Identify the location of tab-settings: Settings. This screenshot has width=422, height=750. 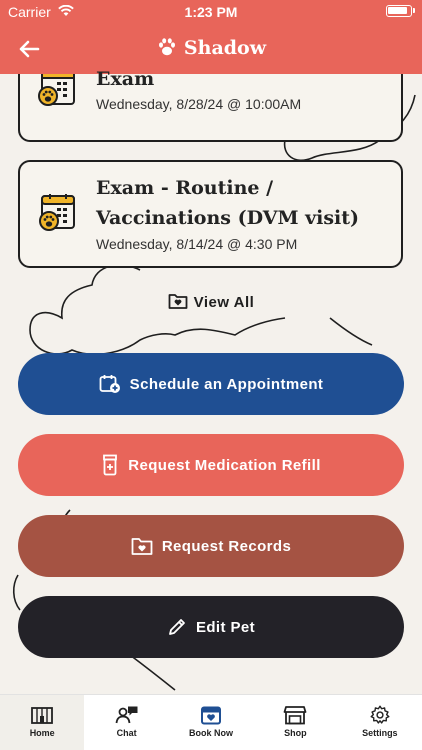
(380, 722).